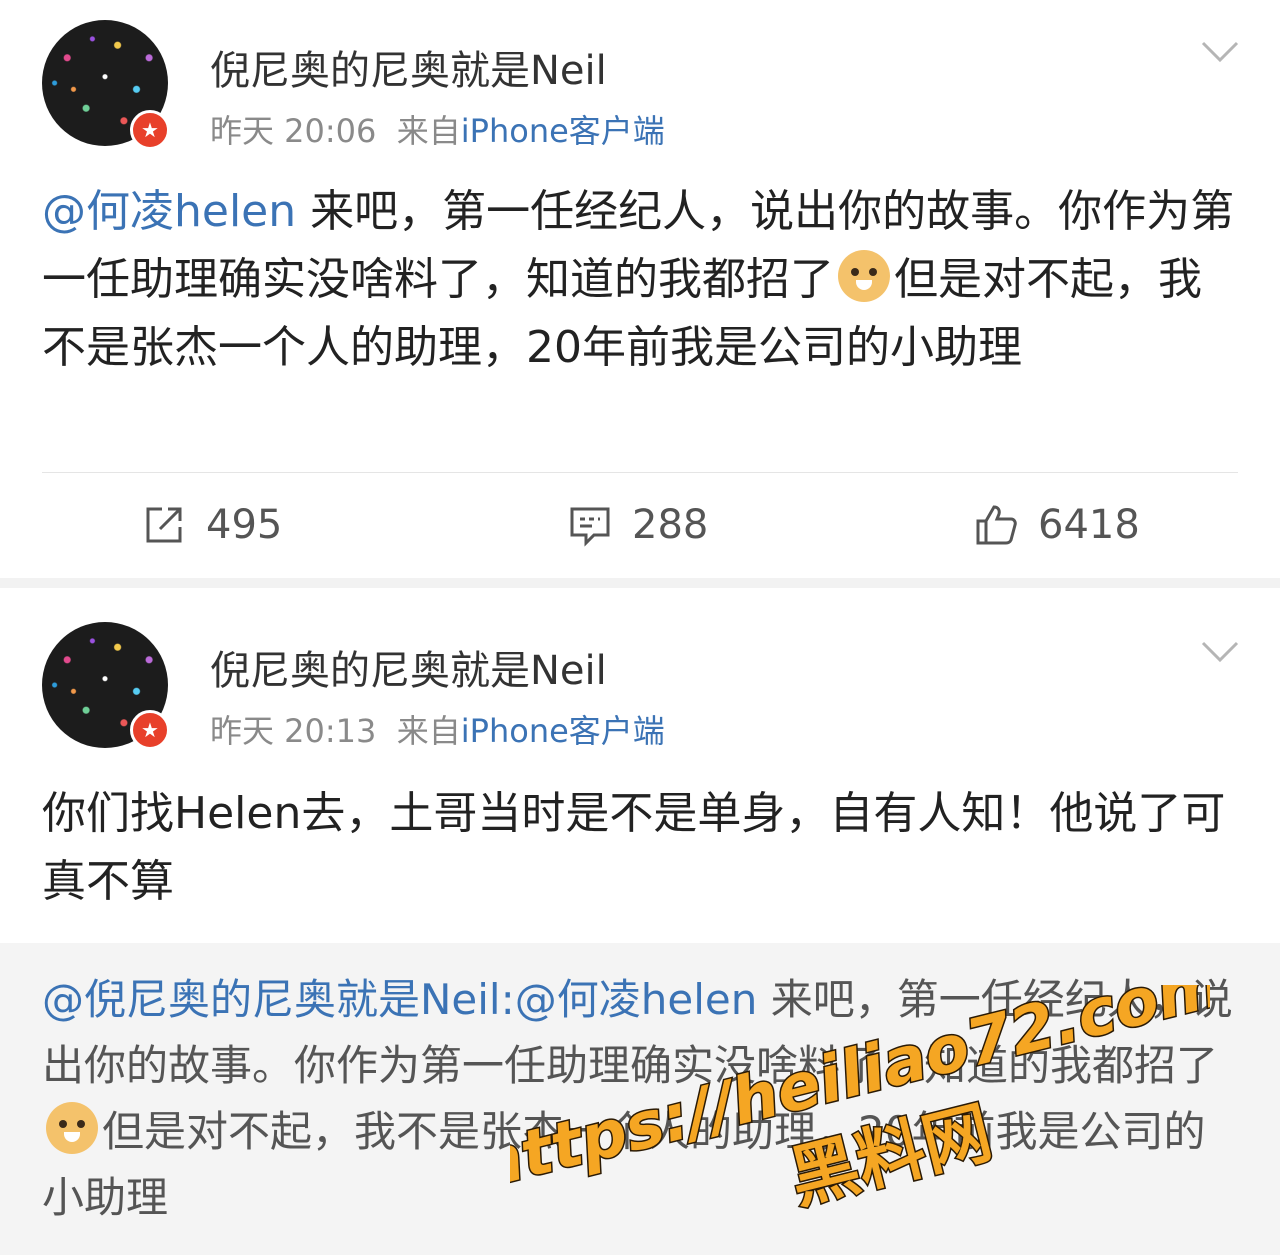 The height and width of the screenshot is (1255, 1280). What do you see at coordinates (624, 1164) in the screenshot?
I see `quoted-text: 但是对不起，我不是张杰一个人的助理，20年前我是公司的小助理` at bounding box center [624, 1164].